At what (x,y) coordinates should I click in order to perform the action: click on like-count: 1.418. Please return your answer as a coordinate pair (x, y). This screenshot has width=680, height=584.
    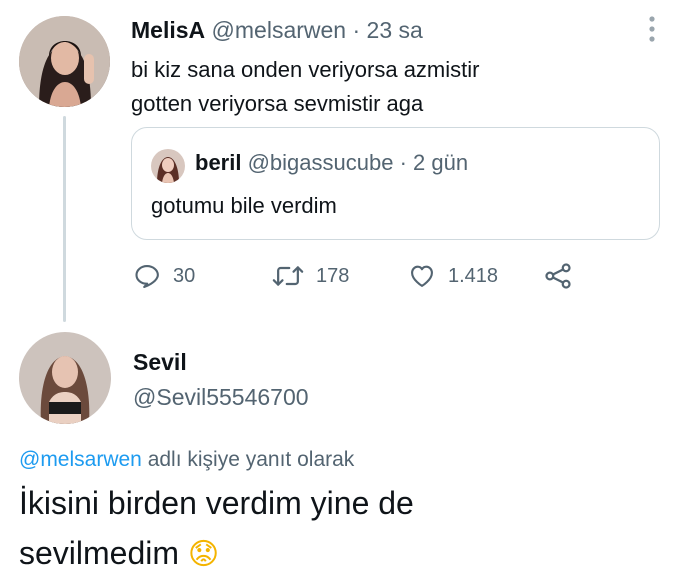
    Looking at the image, I should click on (473, 275).